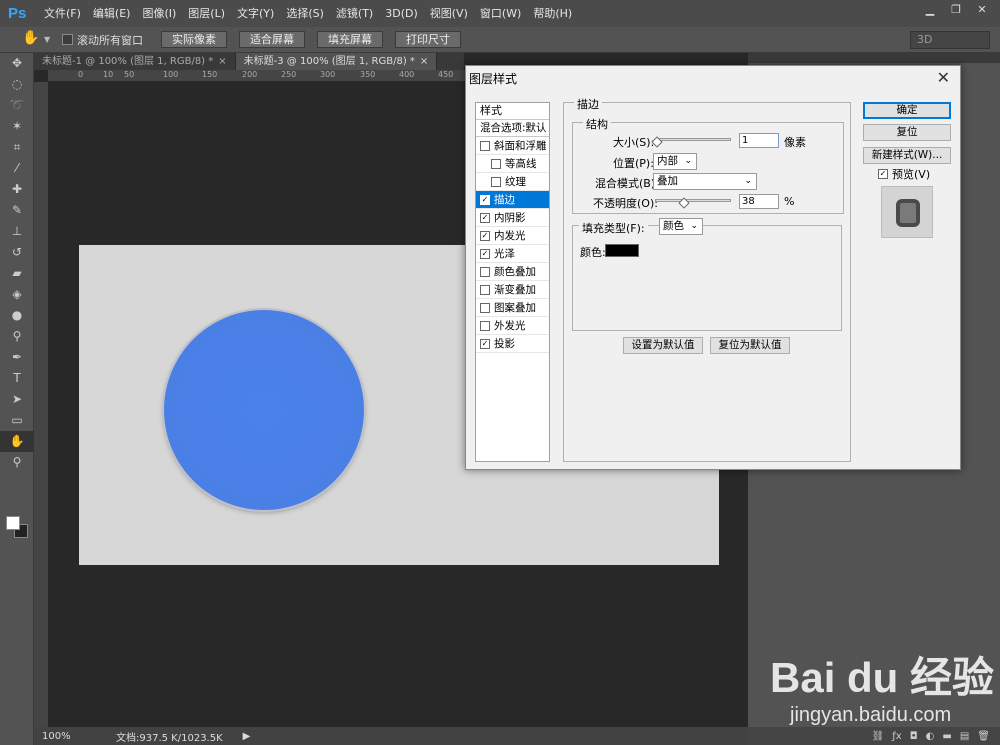 The image size is (1000, 745). I want to click on chevron-down-icon: ⌄, so click(694, 226).